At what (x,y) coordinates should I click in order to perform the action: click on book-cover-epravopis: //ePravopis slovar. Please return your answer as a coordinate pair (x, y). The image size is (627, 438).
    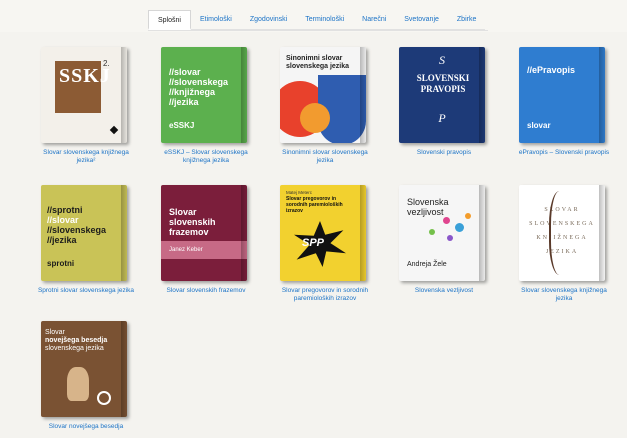
    Looking at the image, I should click on (562, 95).